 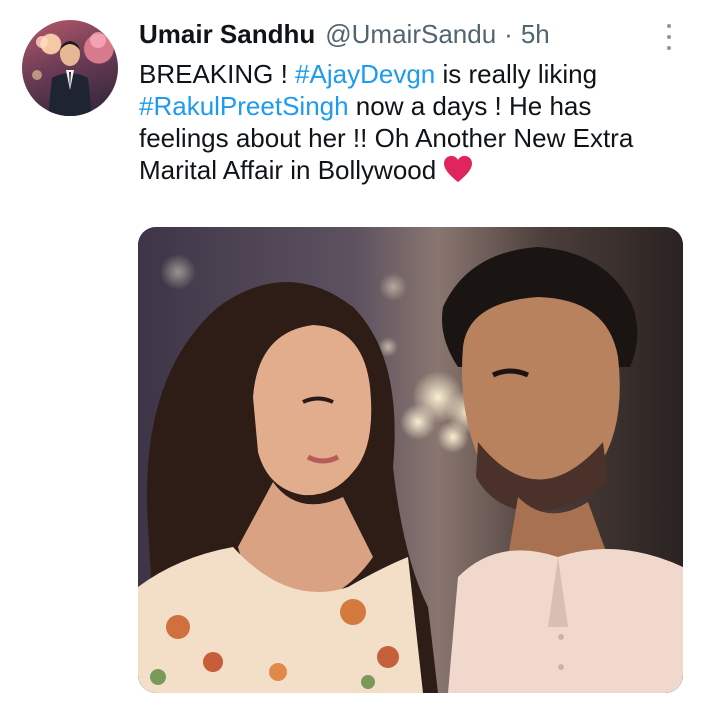 I want to click on more-vertical-icon, so click(x=669, y=37).